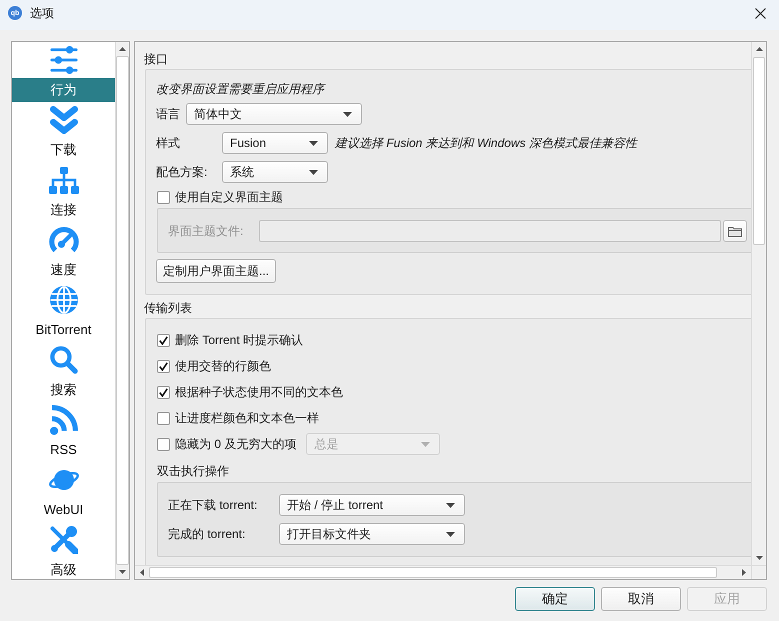  What do you see at coordinates (247, 418) in the screenshot?
I see `checkbox-label: 让进度栏颜色和文本色一样` at bounding box center [247, 418].